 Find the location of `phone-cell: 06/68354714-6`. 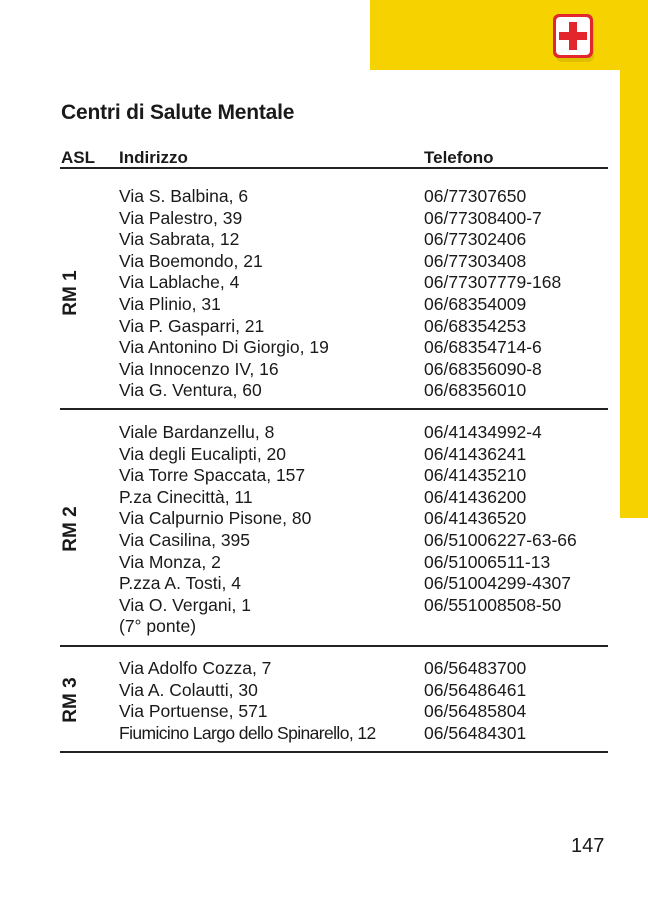

phone-cell: 06/68354714-6 is located at coordinates (483, 347).